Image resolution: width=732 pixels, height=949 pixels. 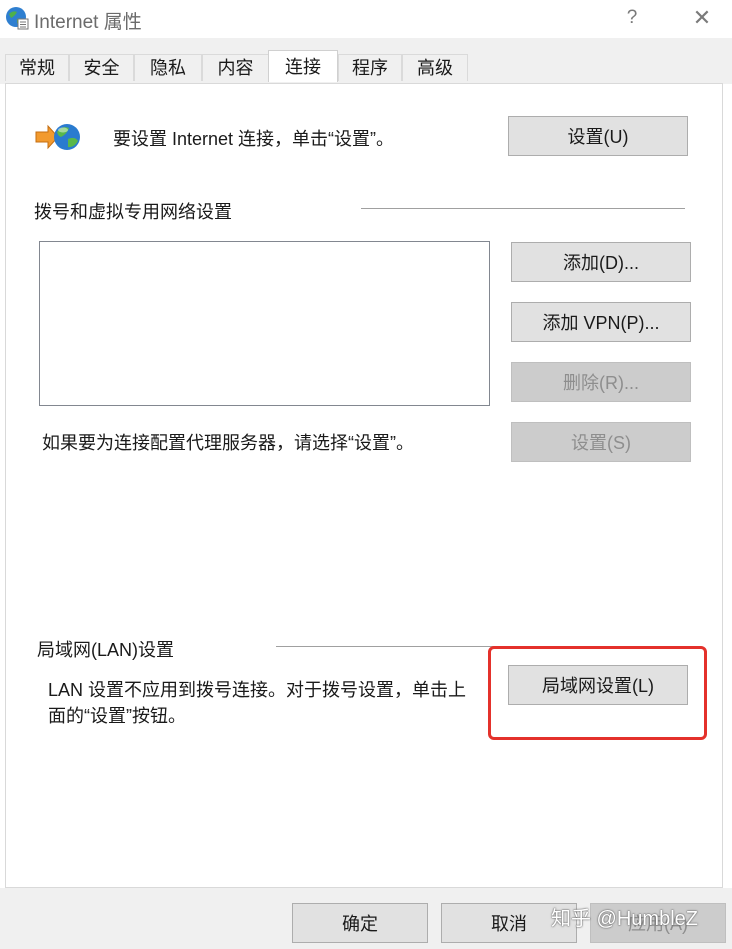 What do you see at coordinates (597, 693) in the screenshot?
I see `highlight-annotation-box` at bounding box center [597, 693].